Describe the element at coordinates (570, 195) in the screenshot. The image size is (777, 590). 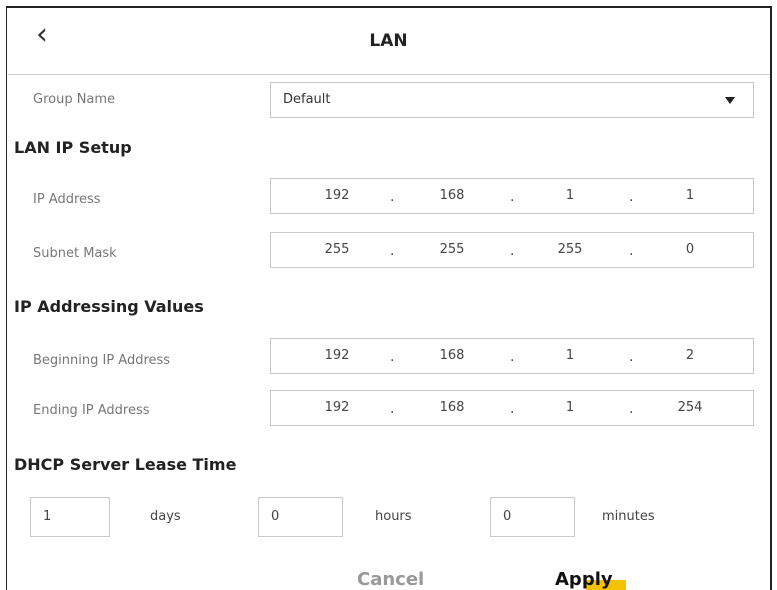
I see `ip-octet-3: 1` at that location.